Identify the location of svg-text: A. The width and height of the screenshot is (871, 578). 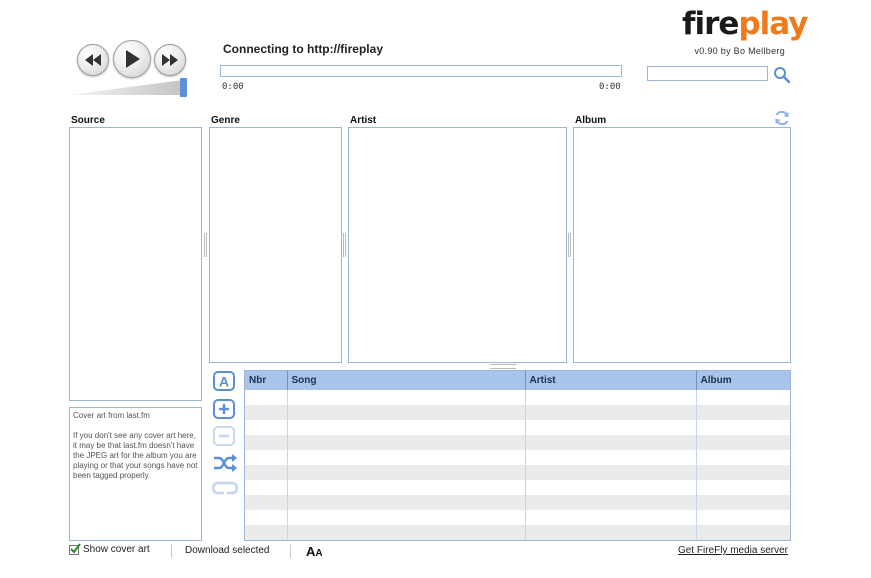
(224, 382).